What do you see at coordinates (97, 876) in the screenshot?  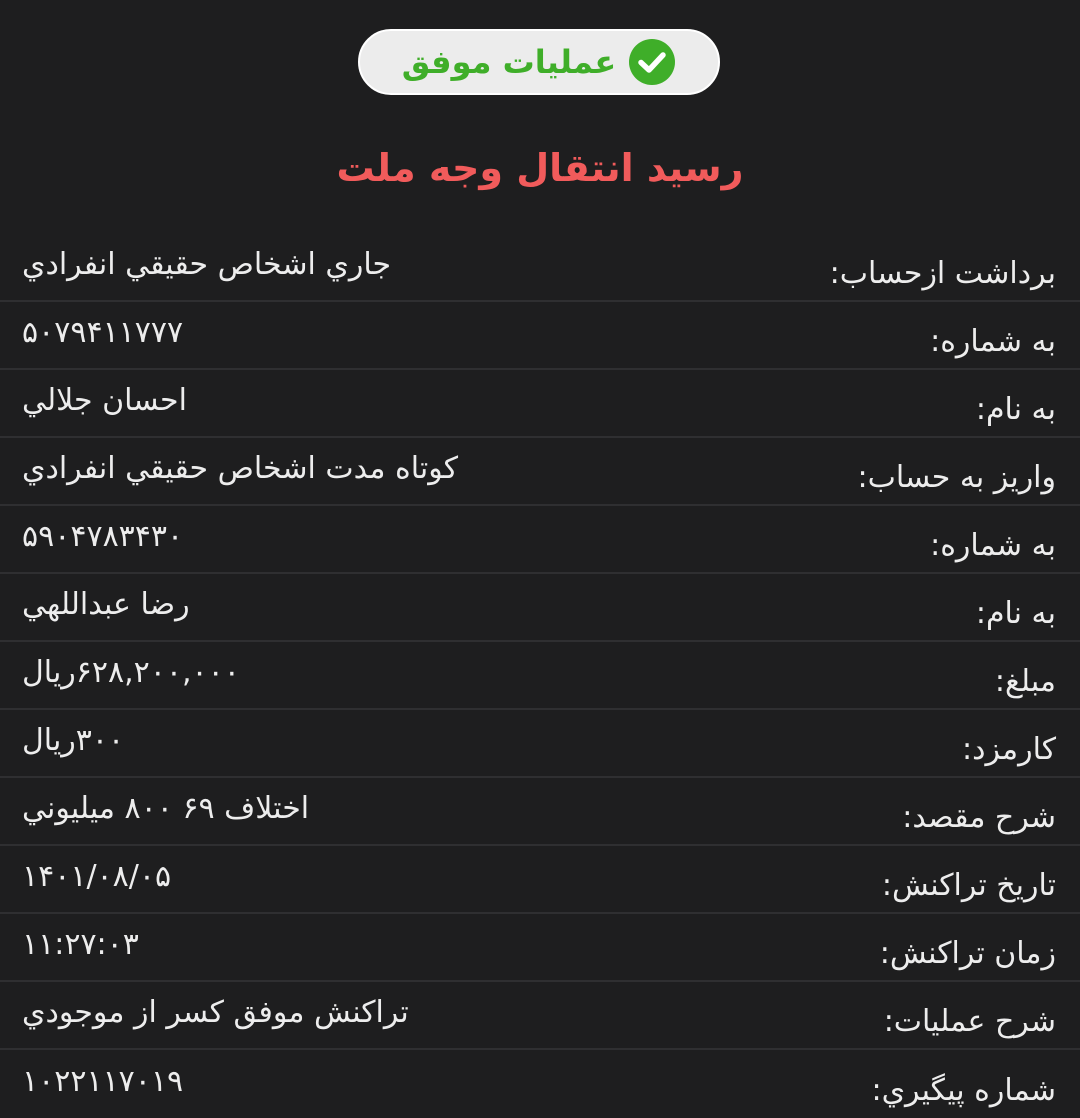 I see `detail-value: ۱۴۰۱/۰۸/۰۵` at bounding box center [97, 876].